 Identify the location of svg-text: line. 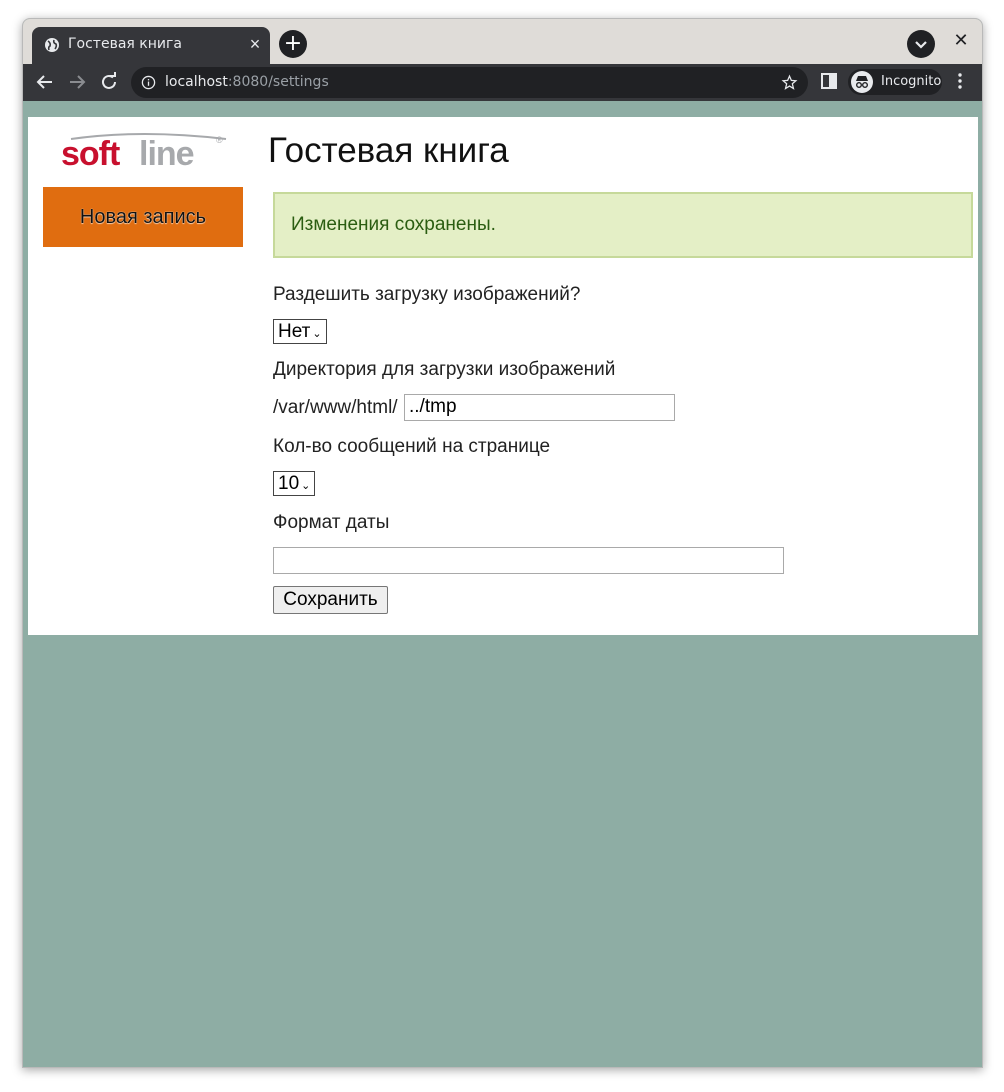
(166, 153).